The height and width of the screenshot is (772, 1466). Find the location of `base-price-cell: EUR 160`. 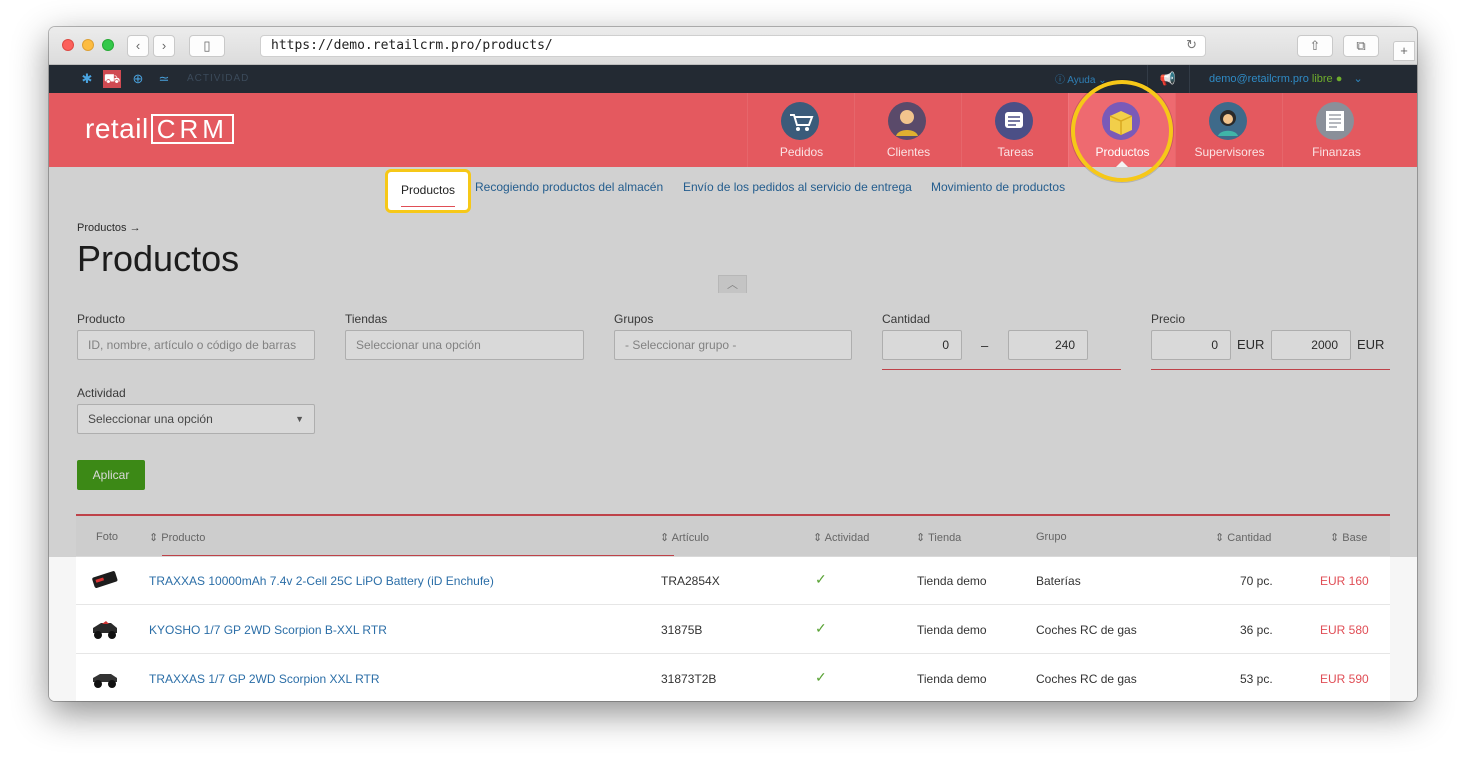

base-price-cell: EUR 160 is located at coordinates (1344, 581).